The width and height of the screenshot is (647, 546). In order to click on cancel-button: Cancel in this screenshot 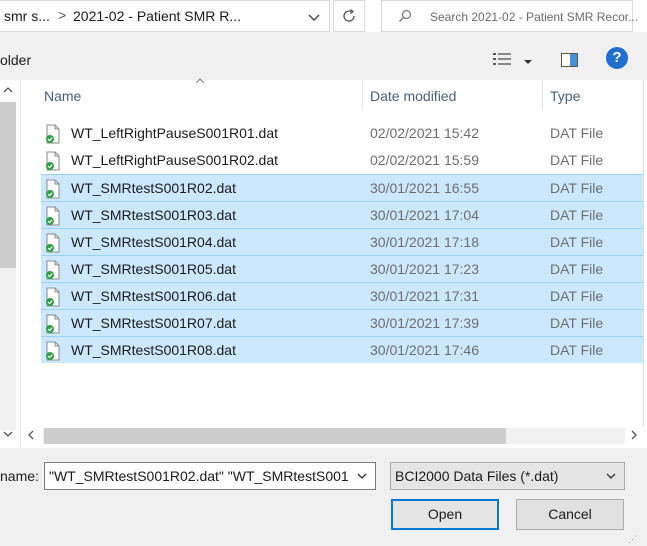, I will do `click(570, 514)`.